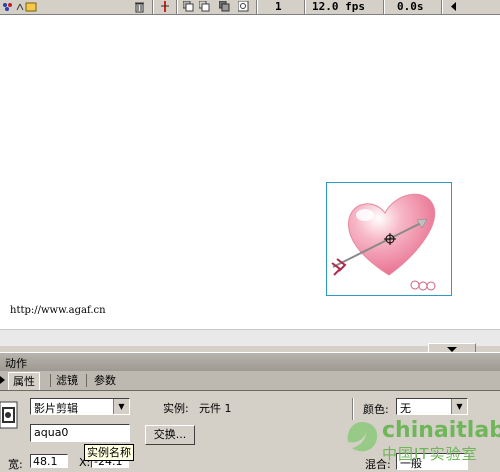  I want to click on watermark-subtitle: 中国IT实验室, so click(430, 454).